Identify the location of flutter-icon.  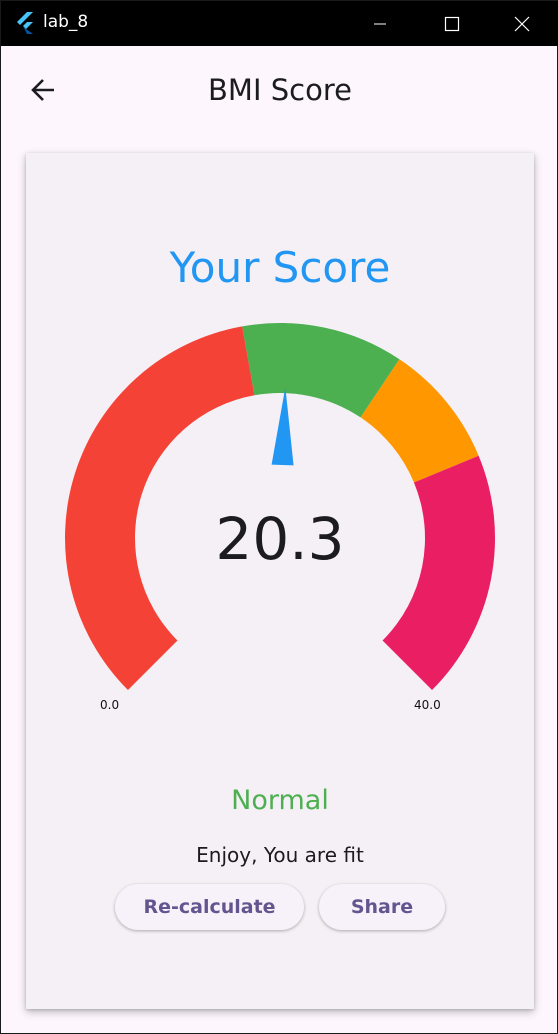
(25, 23).